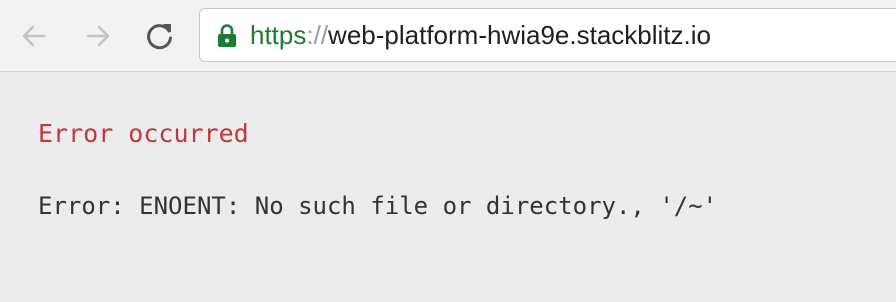 The image size is (896, 302). Describe the element at coordinates (519, 35) in the screenshot. I see `url-host: web-platform-hwia9e.stackblitz.io` at that location.